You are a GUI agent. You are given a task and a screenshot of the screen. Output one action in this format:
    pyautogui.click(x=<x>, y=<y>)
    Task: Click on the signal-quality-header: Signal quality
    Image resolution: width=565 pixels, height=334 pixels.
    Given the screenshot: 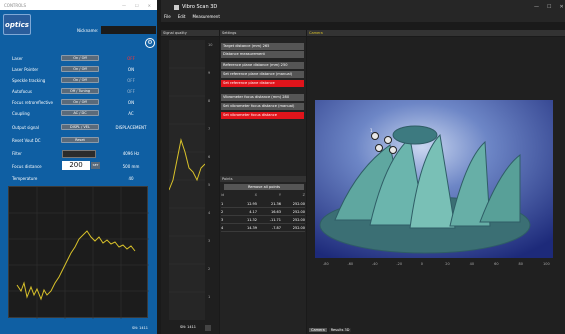 What is the action you would take?
    pyautogui.click(x=190, y=33)
    